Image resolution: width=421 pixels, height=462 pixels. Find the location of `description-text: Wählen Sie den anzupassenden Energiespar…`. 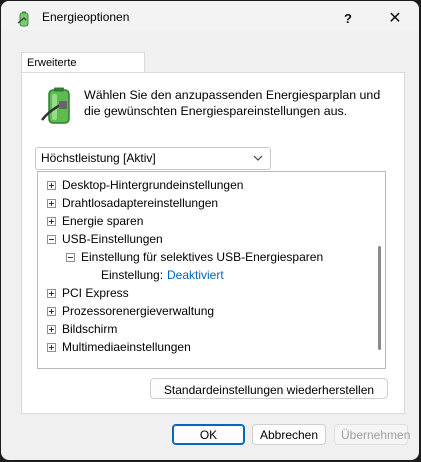

description-text: Wählen Sie den anzupassenden Energiespar… is located at coordinates (232, 103).